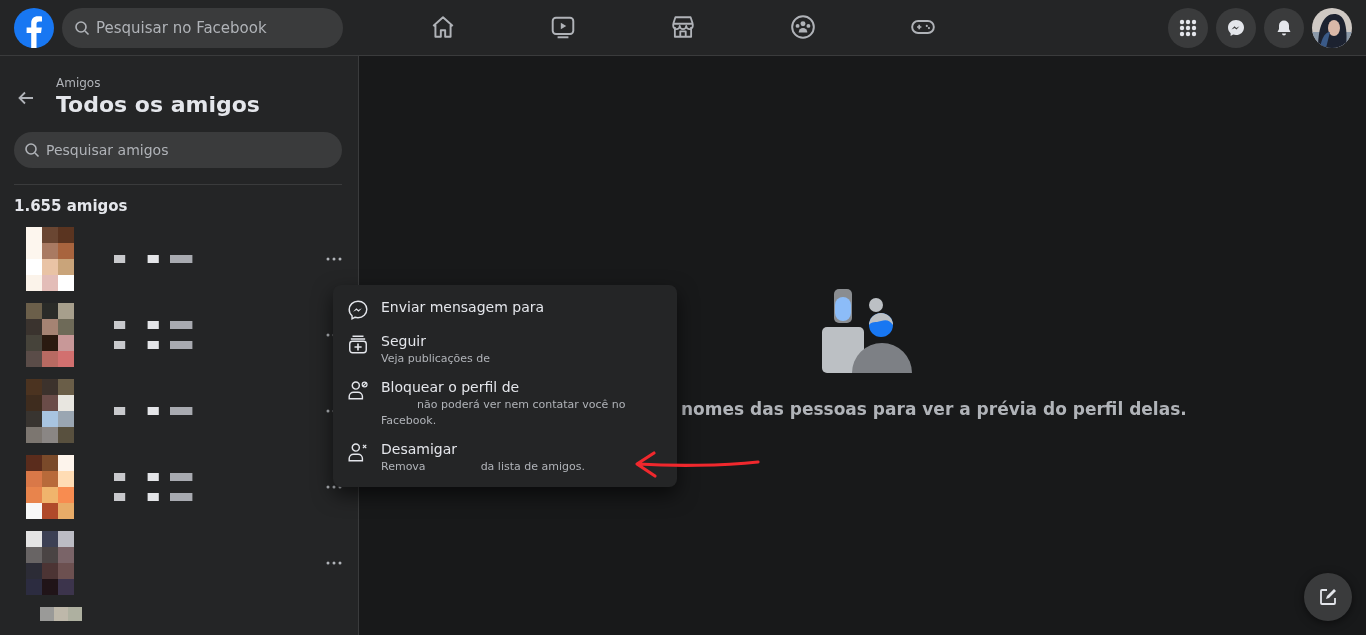  I want to click on menu-item: Desamigar Remova da lista de amigos., so click(505, 457).